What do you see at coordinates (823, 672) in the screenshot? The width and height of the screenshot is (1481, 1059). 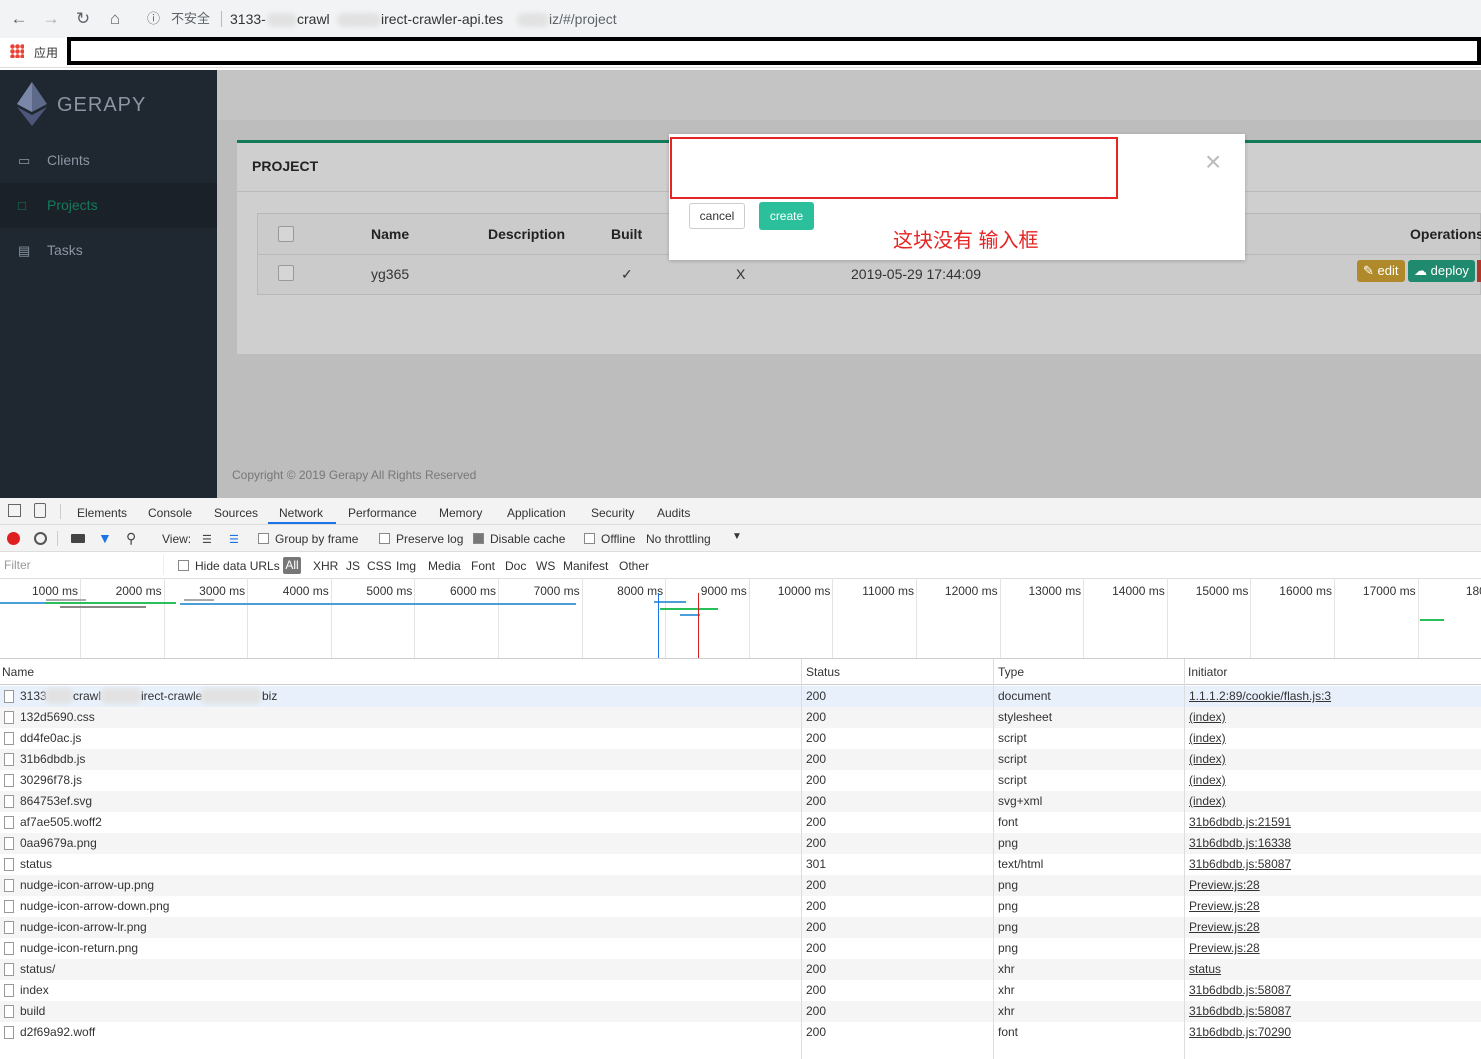 I see `column-header-status: Status` at bounding box center [823, 672].